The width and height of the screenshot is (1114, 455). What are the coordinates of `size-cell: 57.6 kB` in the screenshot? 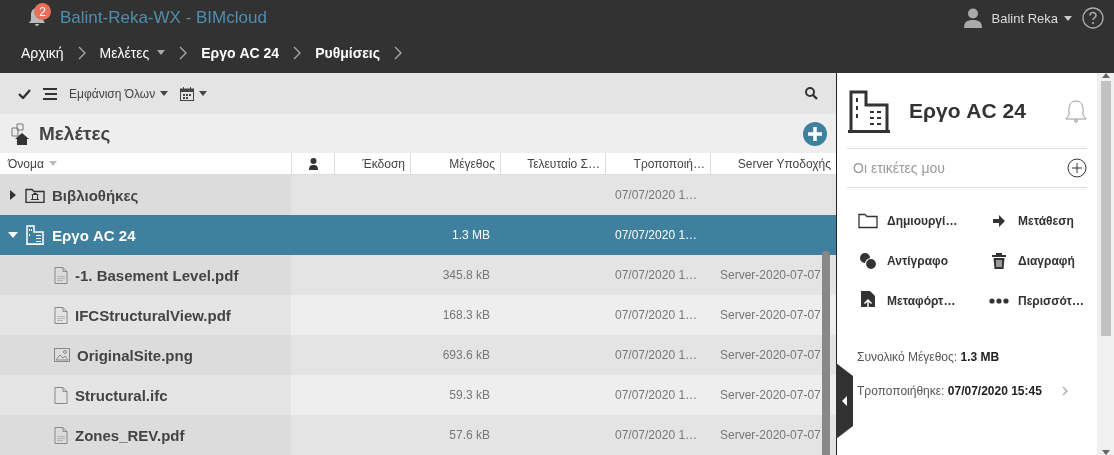 It's located at (469, 435).